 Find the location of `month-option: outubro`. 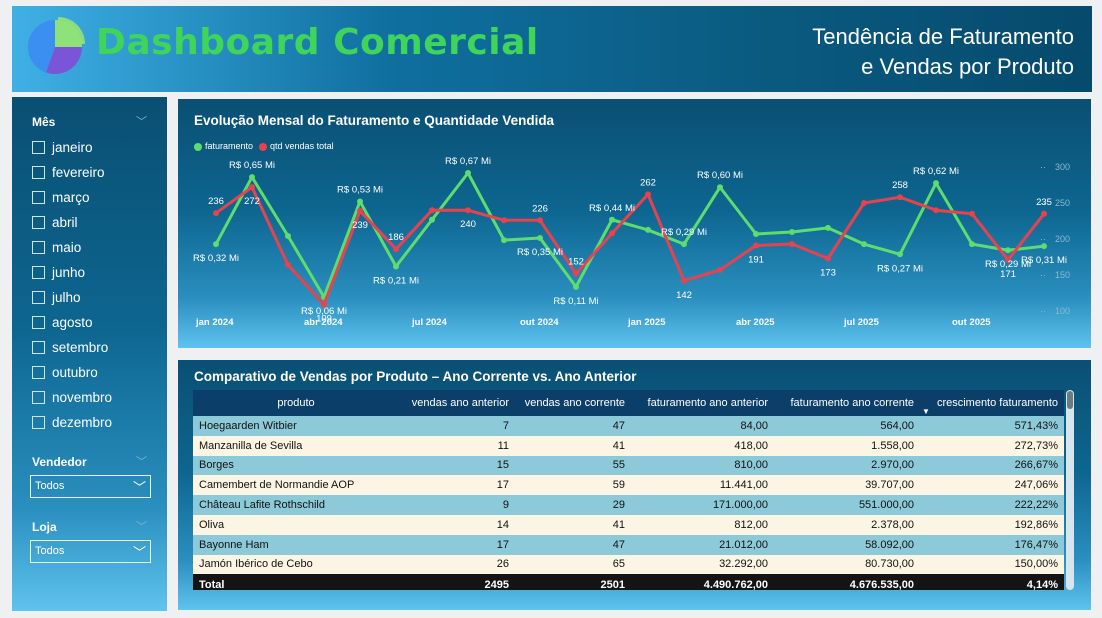

month-option: outubro is located at coordinates (72, 372).